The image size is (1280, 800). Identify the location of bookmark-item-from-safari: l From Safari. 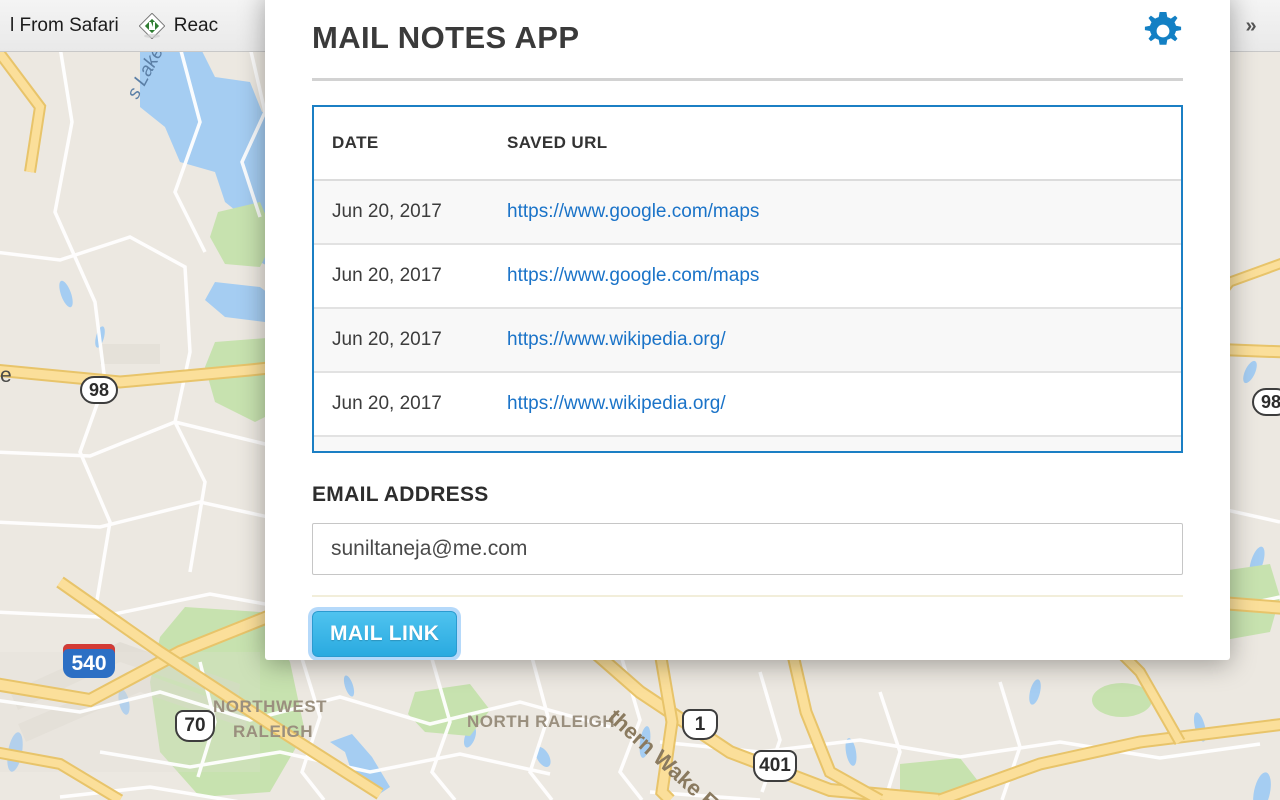
(64, 26).